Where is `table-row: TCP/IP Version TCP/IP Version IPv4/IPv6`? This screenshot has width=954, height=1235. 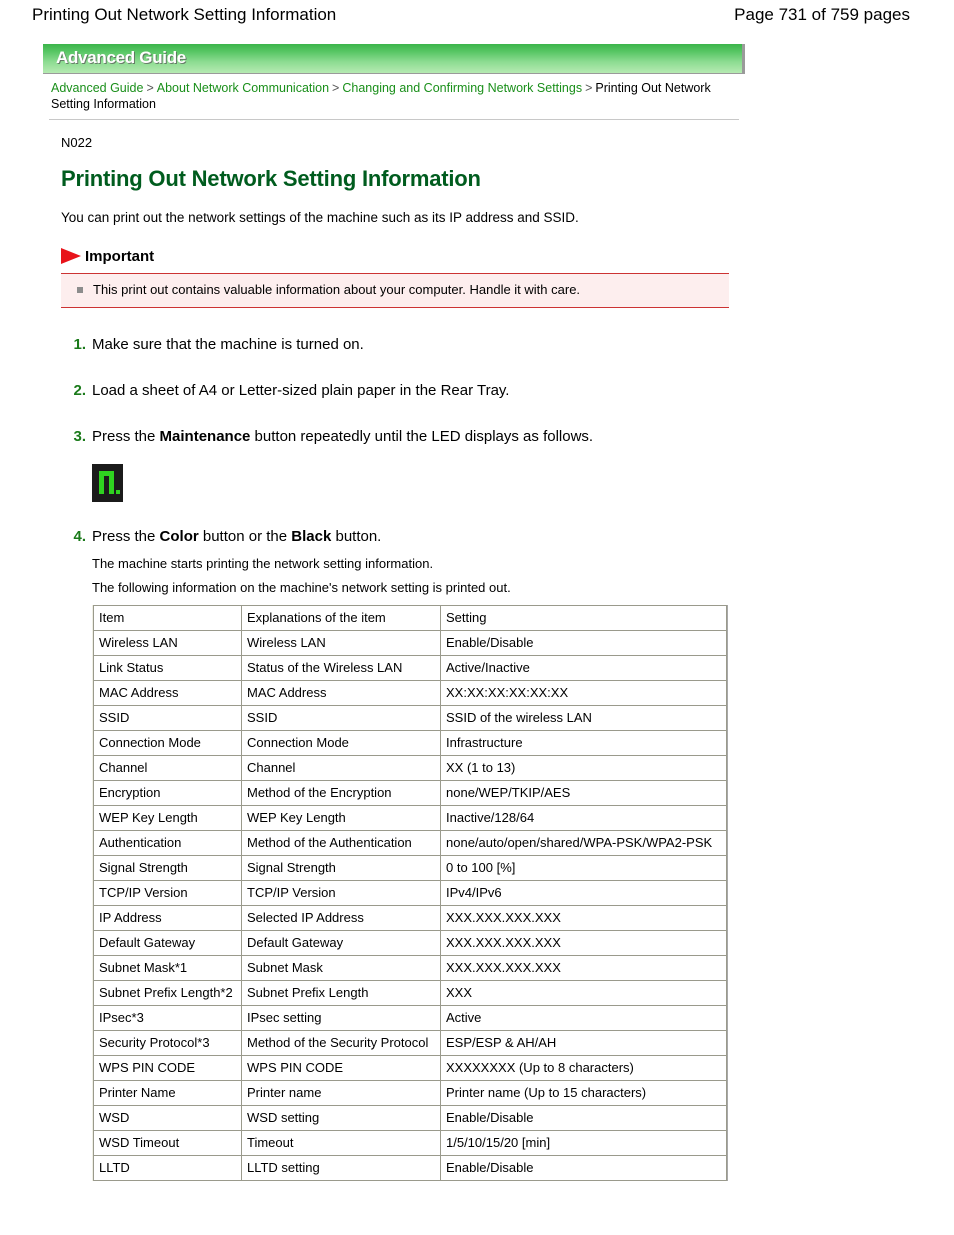
table-row: TCP/IP Version TCP/IP Version IPv4/IPv6 is located at coordinates (410, 892).